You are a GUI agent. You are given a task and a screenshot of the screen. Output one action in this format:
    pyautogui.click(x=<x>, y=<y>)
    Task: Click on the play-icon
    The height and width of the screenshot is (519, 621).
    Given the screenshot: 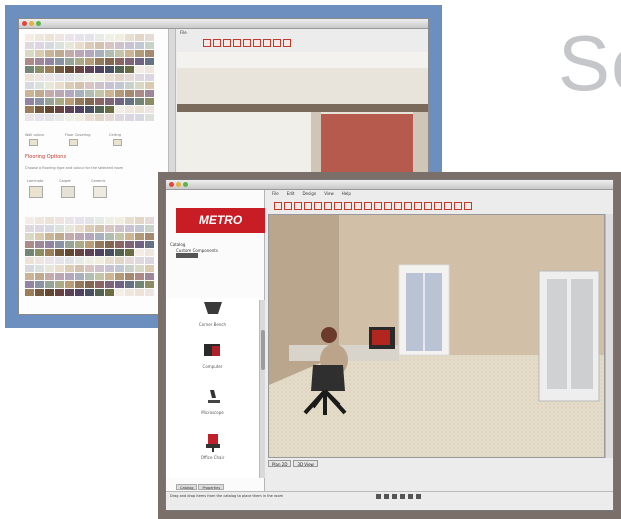 What is the action you would take?
    pyautogui.click(x=386, y=496)
    